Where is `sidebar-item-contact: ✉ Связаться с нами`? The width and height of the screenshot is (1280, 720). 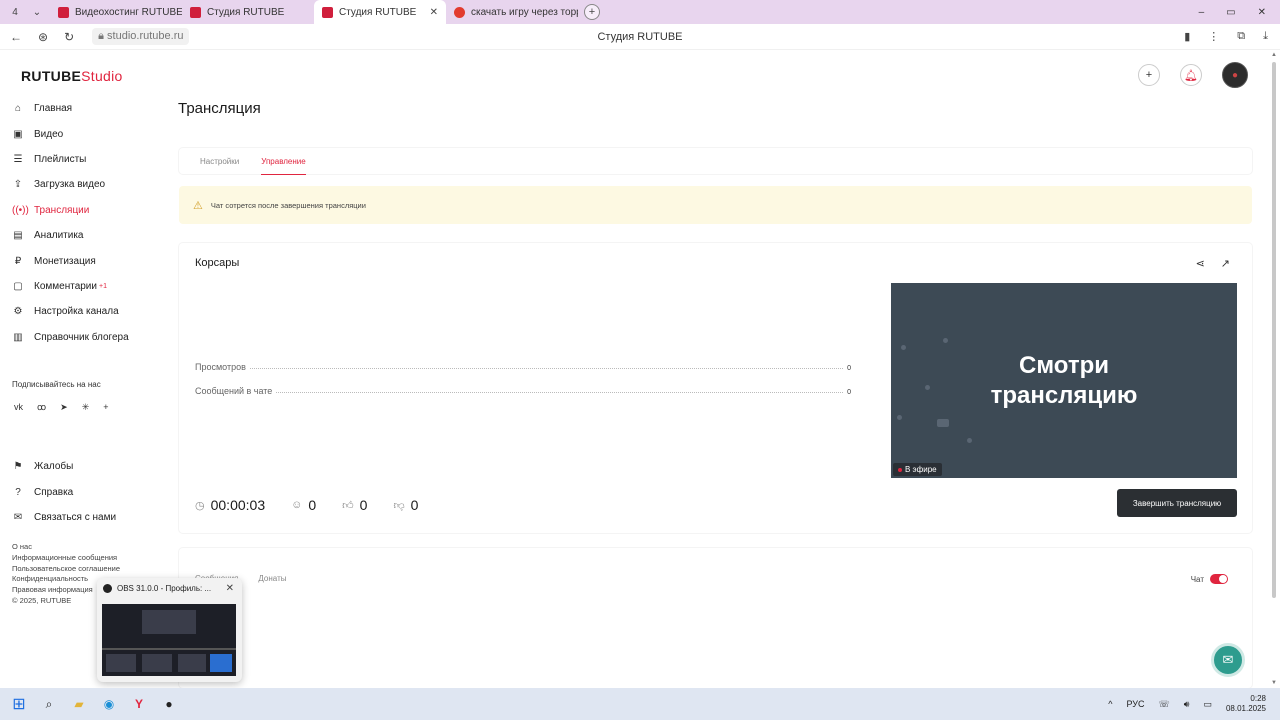 sidebar-item-contact: ✉ Связаться с нами is located at coordinates (82, 517).